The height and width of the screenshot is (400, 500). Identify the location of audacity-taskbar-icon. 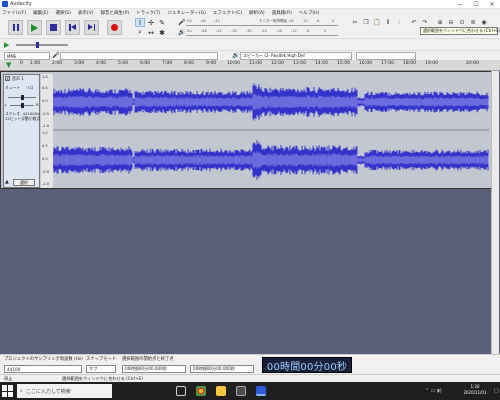
(261, 391).